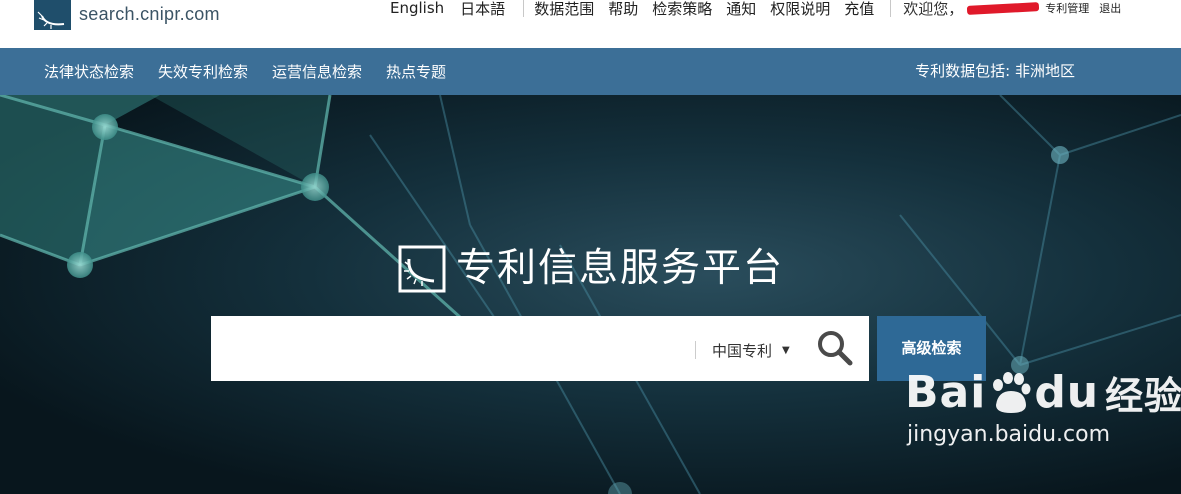  Describe the element at coordinates (835, 348) in the screenshot. I see `search-icon` at that location.